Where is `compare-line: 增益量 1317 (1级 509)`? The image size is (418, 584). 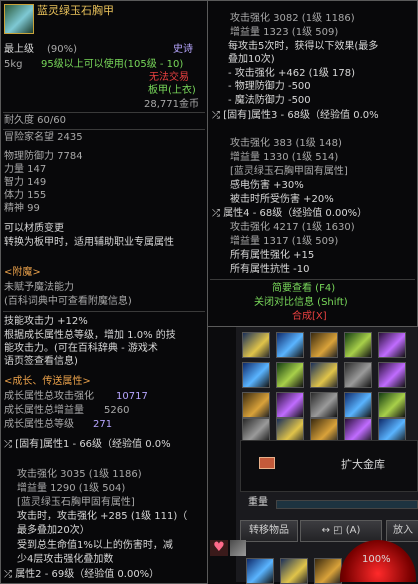
compare-line: 增益量 1317 (1级 509) is located at coordinates (284, 241).